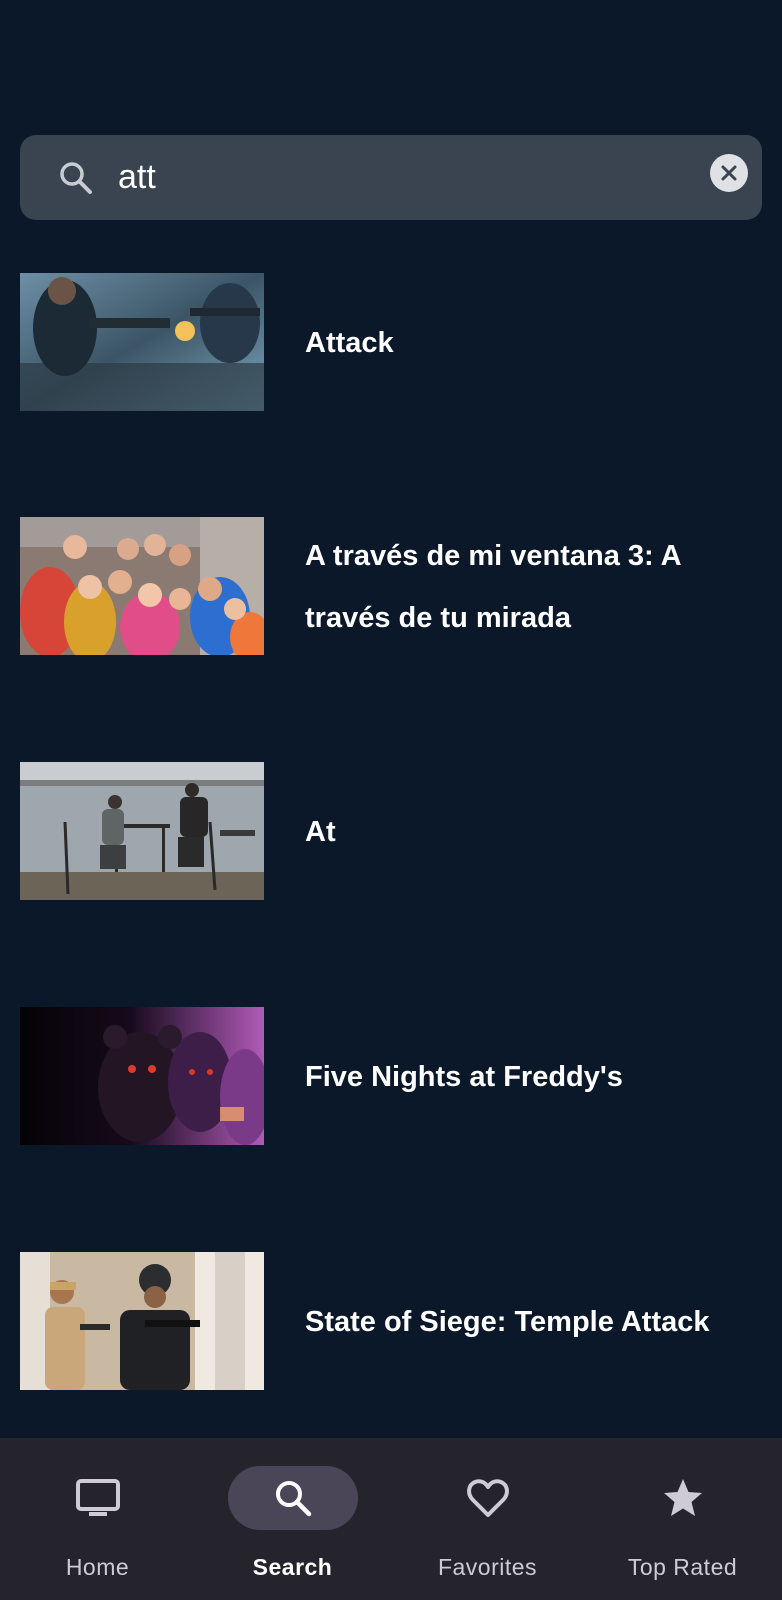 The height and width of the screenshot is (1600, 782). I want to click on search-bar: att, so click(391, 177).